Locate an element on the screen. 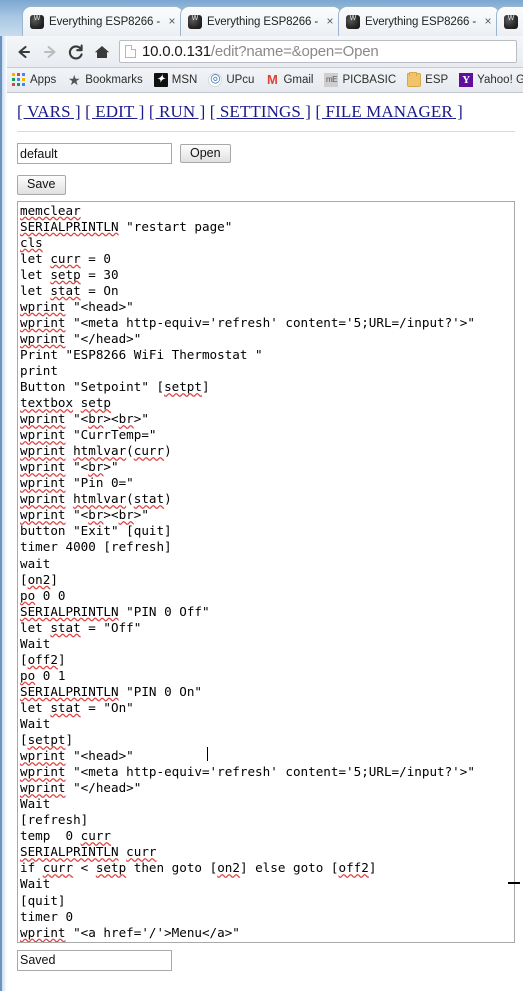 This screenshot has height=991, width=523. nav-link-settings: SETTINGS is located at coordinates (260, 111).